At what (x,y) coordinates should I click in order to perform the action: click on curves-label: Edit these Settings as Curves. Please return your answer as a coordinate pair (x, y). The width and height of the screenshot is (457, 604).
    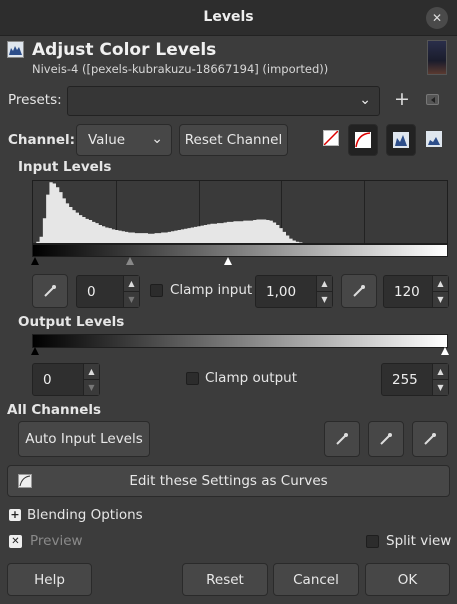
    Looking at the image, I should click on (228, 481).